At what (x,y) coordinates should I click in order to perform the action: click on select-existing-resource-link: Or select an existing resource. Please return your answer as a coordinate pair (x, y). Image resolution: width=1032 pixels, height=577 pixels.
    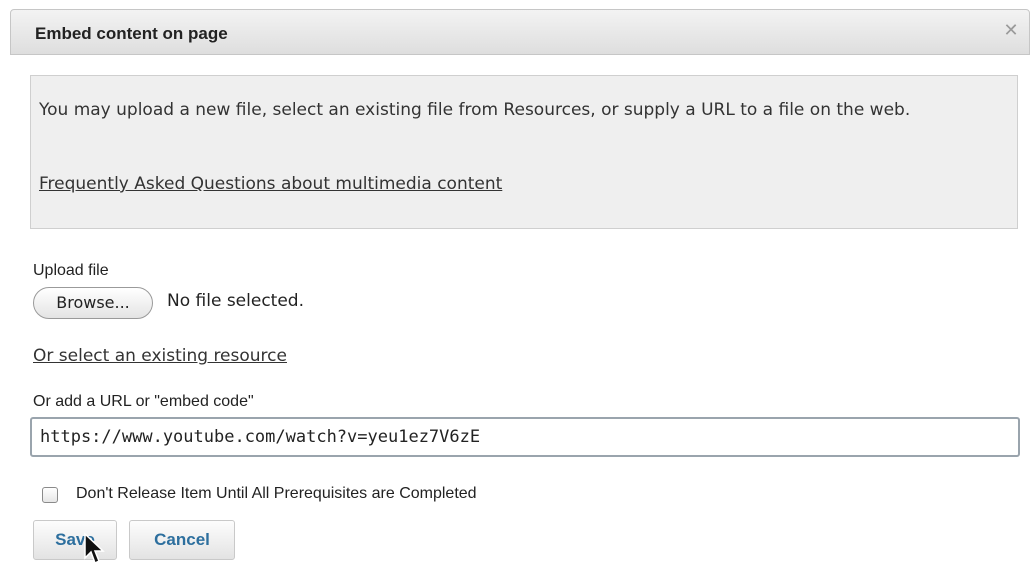
    Looking at the image, I should click on (160, 356).